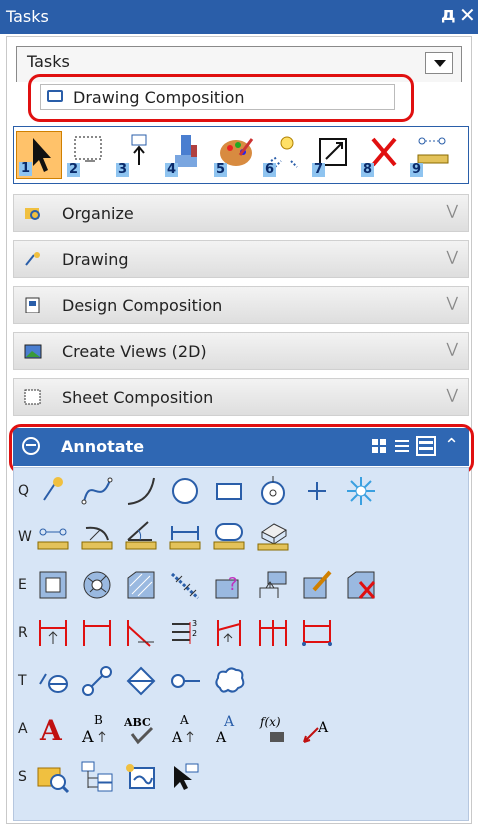  What do you see at coordinates (317, 585) in the screenshot?
I see `edit-pattern-icon` at bounding box center [317, 585].